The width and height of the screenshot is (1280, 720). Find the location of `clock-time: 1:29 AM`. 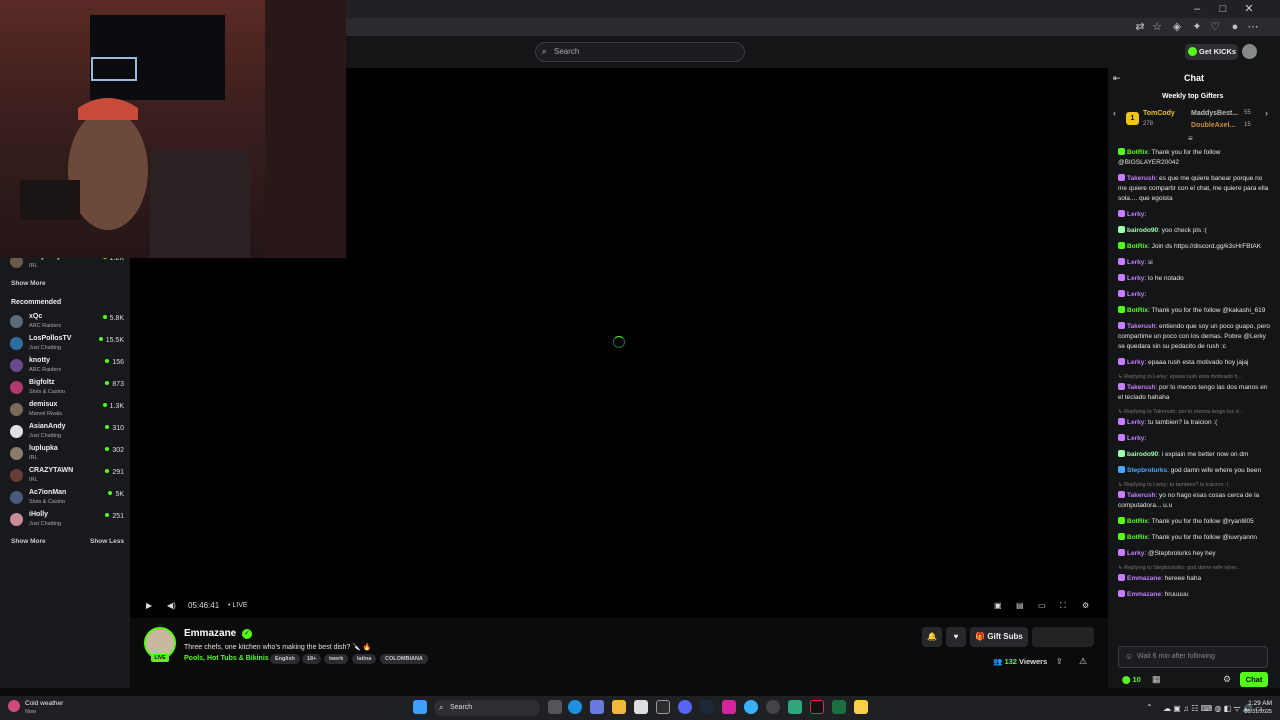

clock-time: 1:29 AM is located at coordinates (1254, 703).